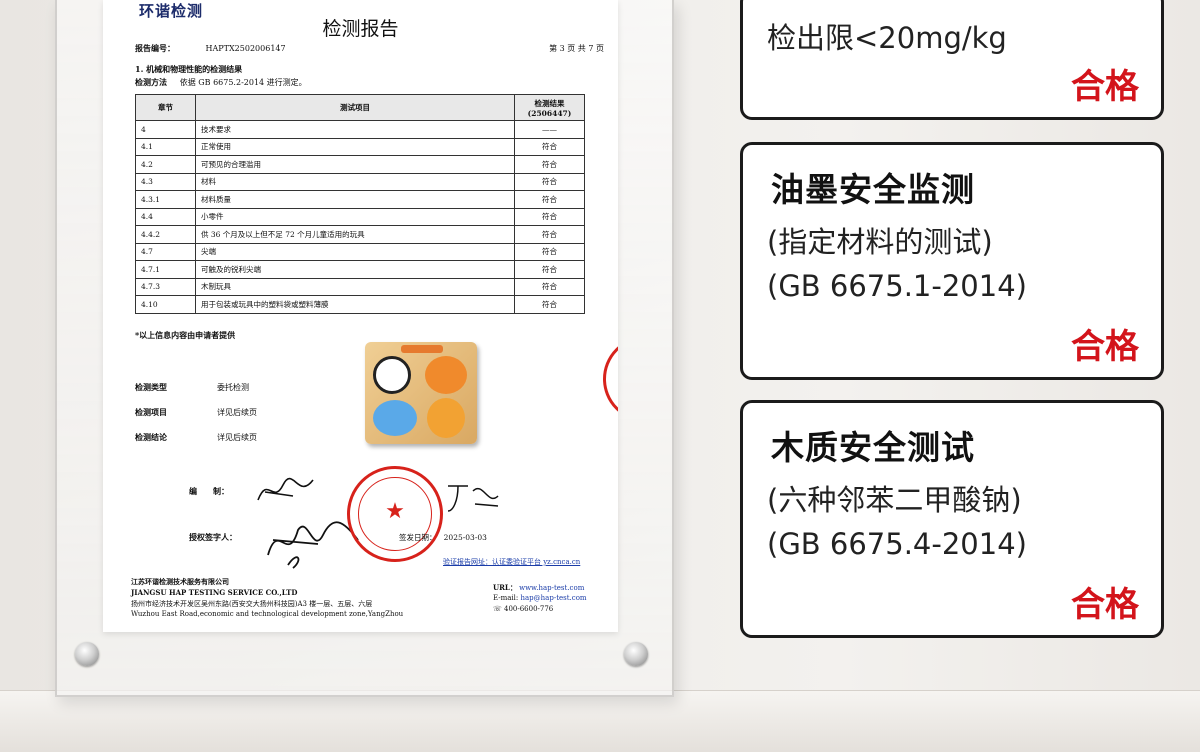 Image resolution: width=1200 pixels, height=752 pixels. Describe the element at coordinates (355, 107) in the screenshot. I see `column-header: 测试项目` at that location.